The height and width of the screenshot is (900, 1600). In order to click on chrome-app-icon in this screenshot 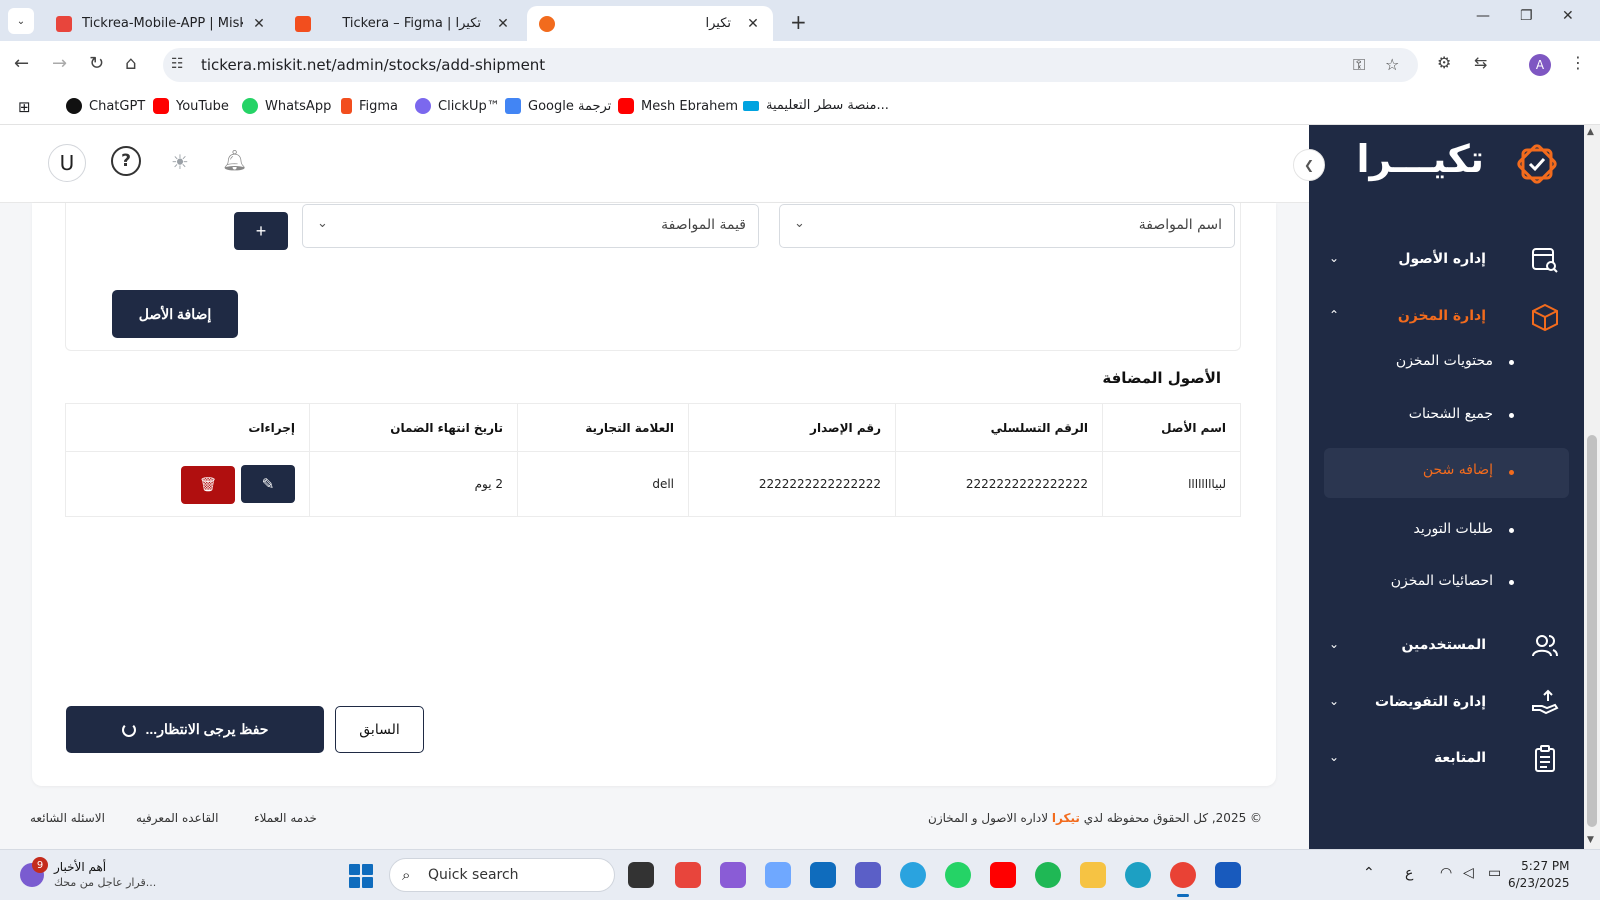, I will do `click(1183, 879)`.